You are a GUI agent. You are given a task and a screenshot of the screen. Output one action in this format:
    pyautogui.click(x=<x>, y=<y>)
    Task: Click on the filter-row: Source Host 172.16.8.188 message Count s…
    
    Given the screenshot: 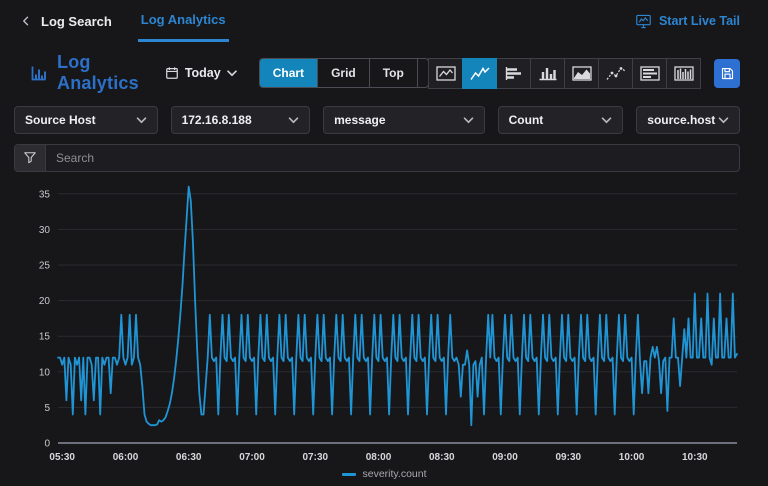 What is the action you would take?
    pyautogui.click(x=377, y=120)
    